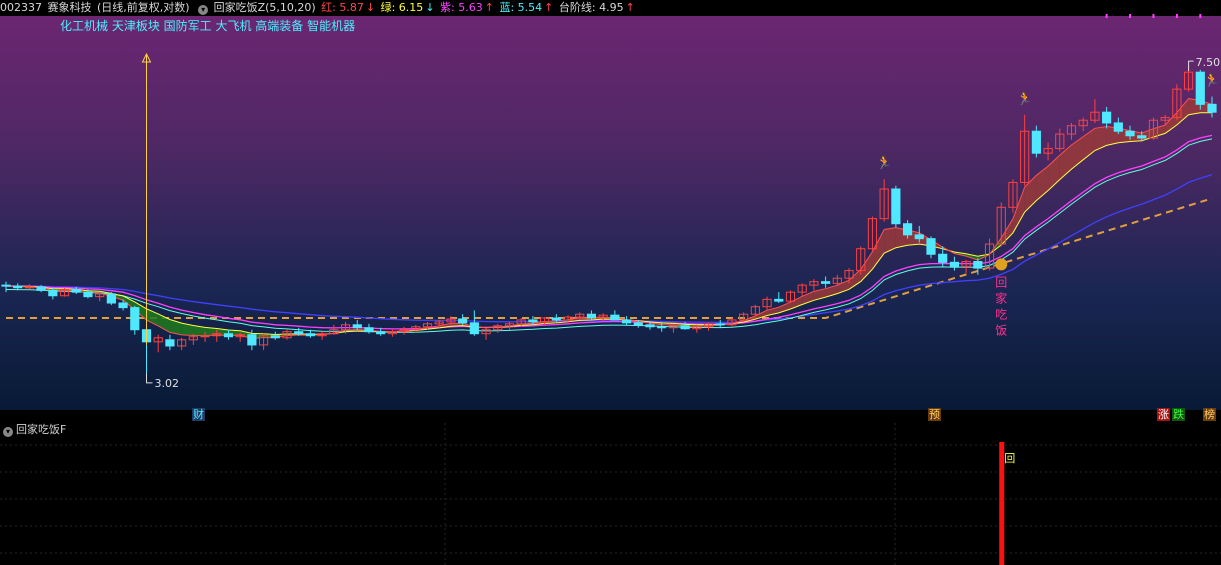 This screenshot has height=565, width=1221. Describe the element at coordinates (1209, 414) in the screenshot. I see `event-badge: 榜` at that location.